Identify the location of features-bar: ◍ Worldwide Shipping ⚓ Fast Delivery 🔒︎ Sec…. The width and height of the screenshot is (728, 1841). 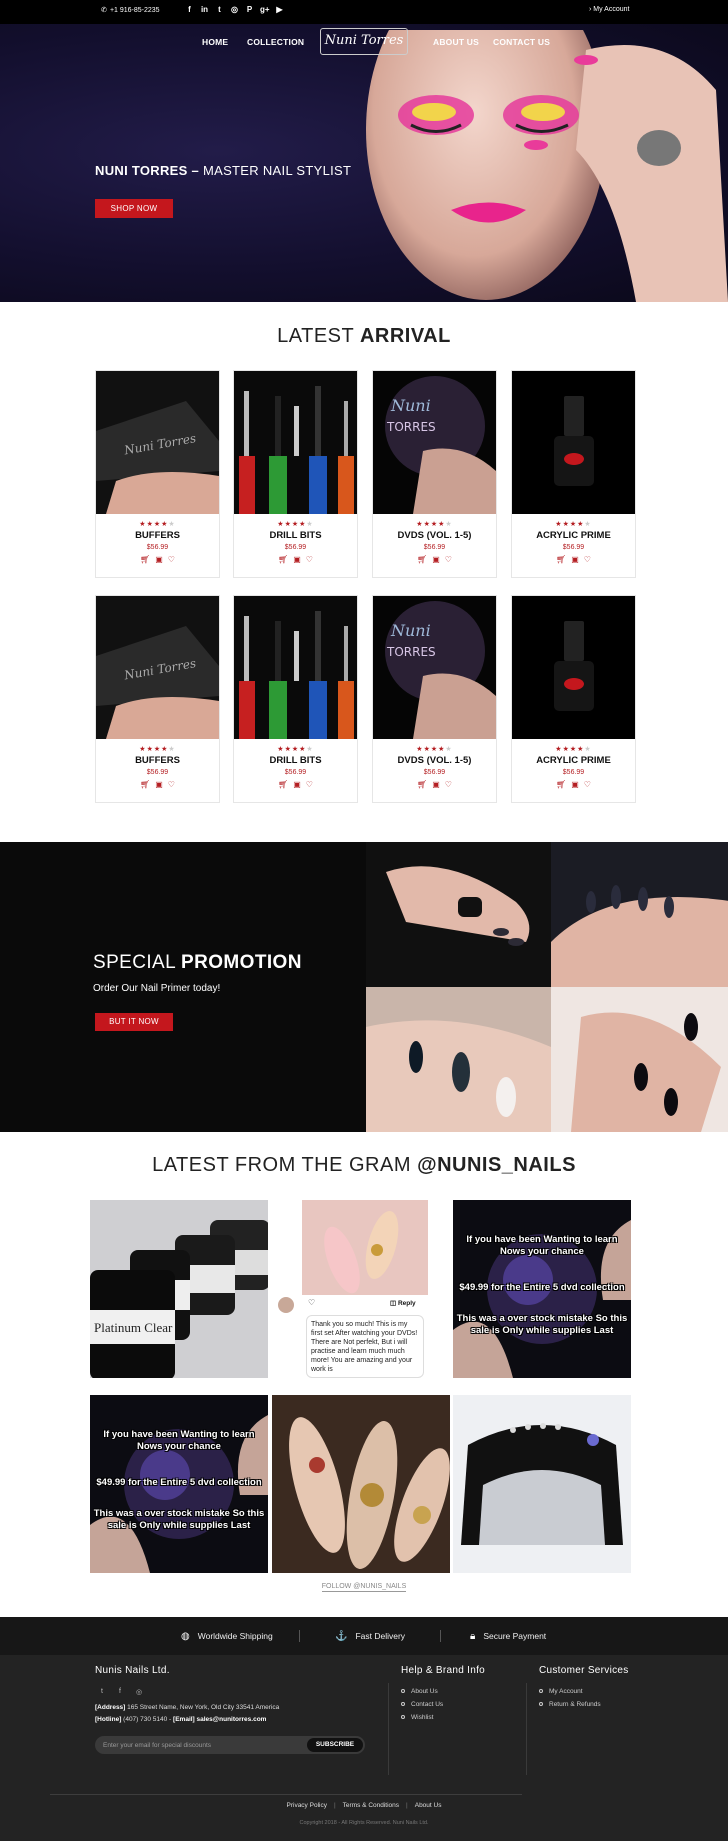
(364, 1636).